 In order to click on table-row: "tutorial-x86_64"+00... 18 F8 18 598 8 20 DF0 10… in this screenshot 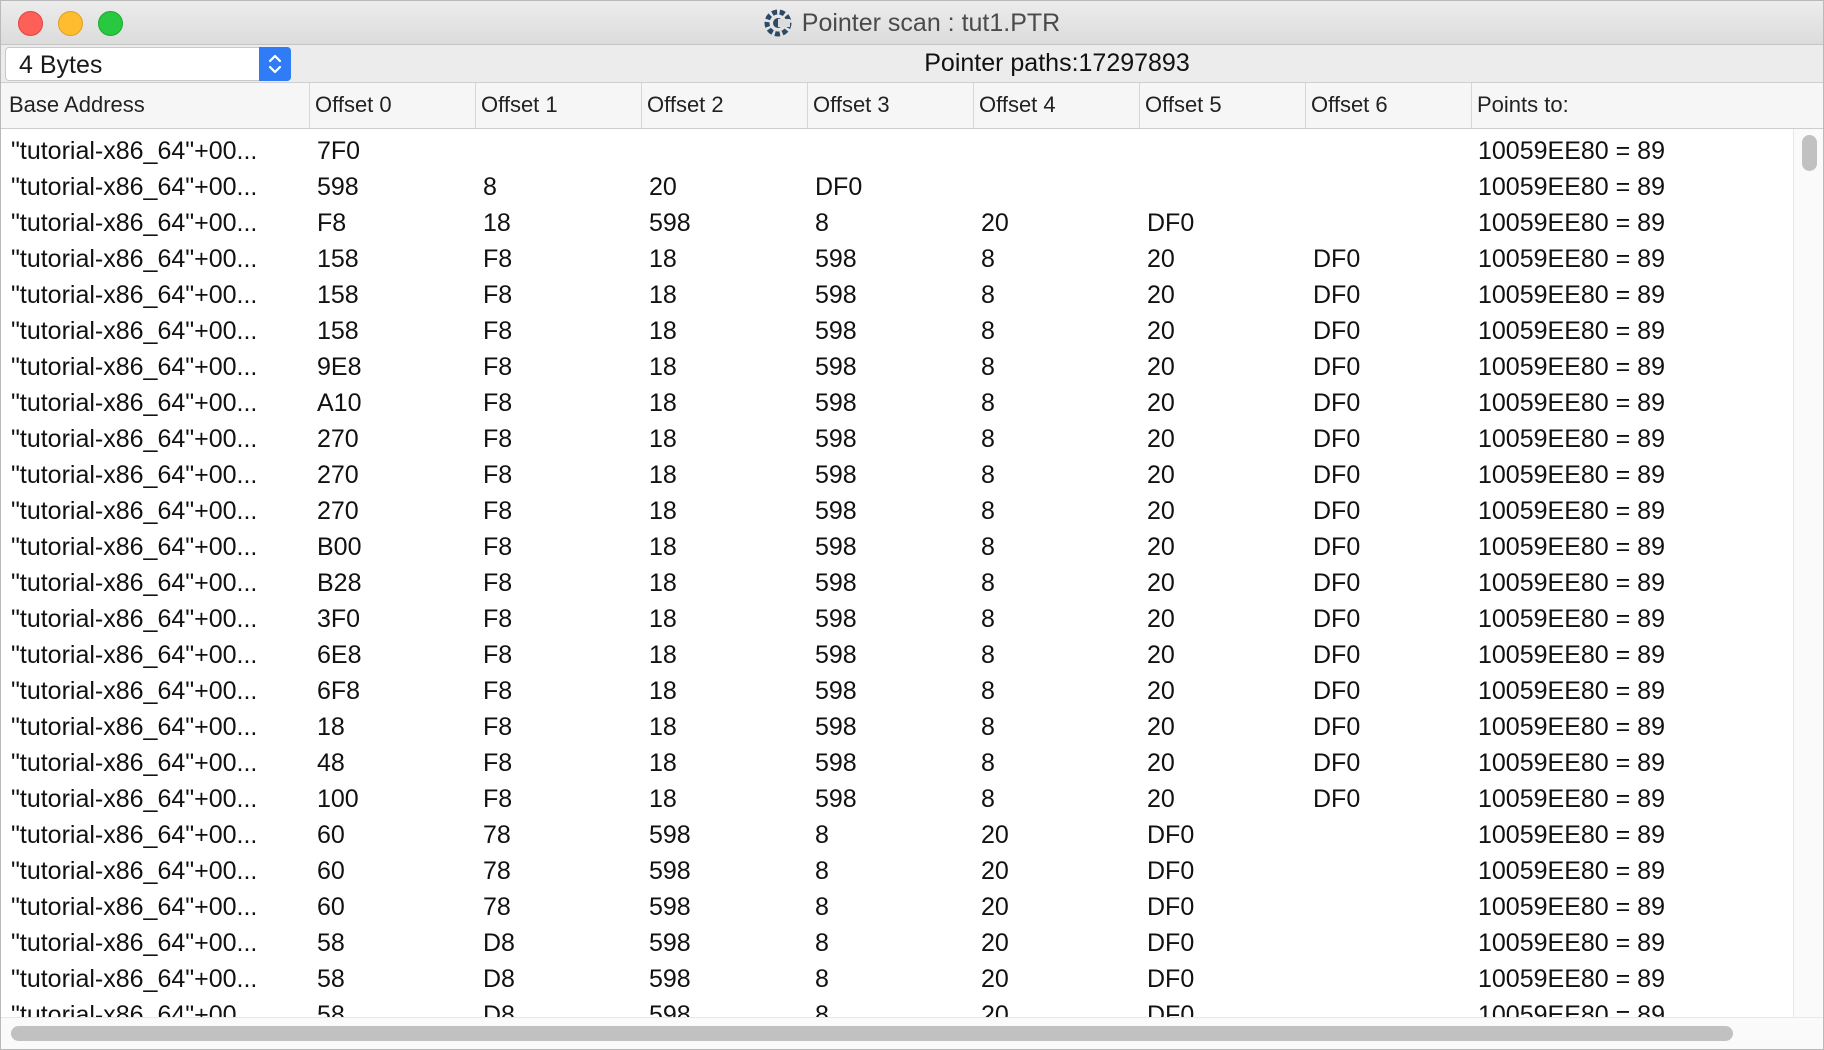, I will do `click(897, 727)`.